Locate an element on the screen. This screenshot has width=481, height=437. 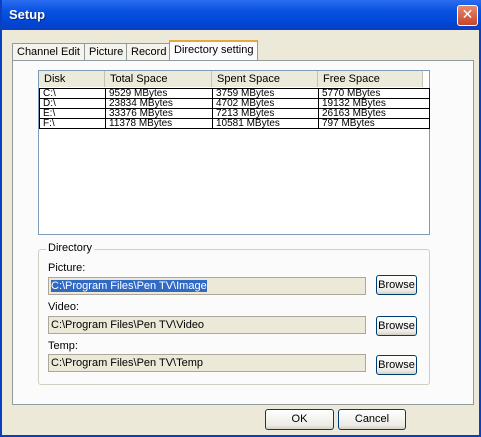
picture-browse-button: Browse is located at coordinates (396, 285).